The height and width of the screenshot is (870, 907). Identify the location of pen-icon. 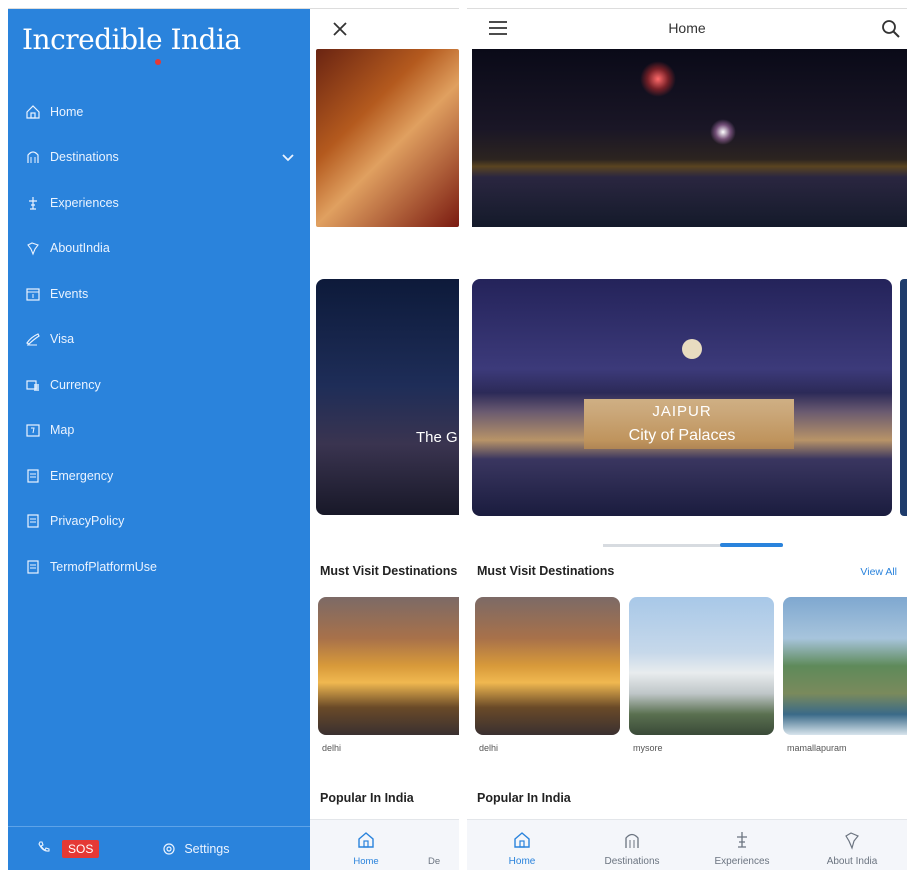
(33, 339).